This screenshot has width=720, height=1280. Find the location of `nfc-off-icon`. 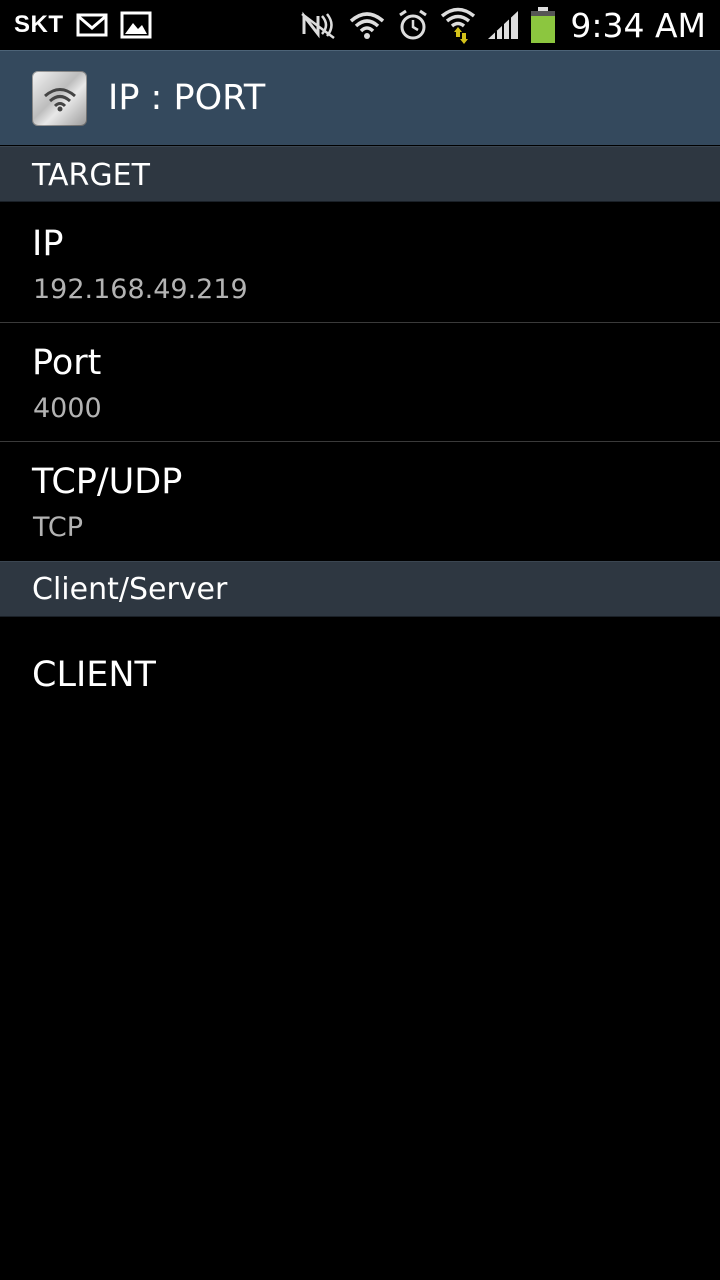

nfc-off-icon is located at coordinates (318, 25).